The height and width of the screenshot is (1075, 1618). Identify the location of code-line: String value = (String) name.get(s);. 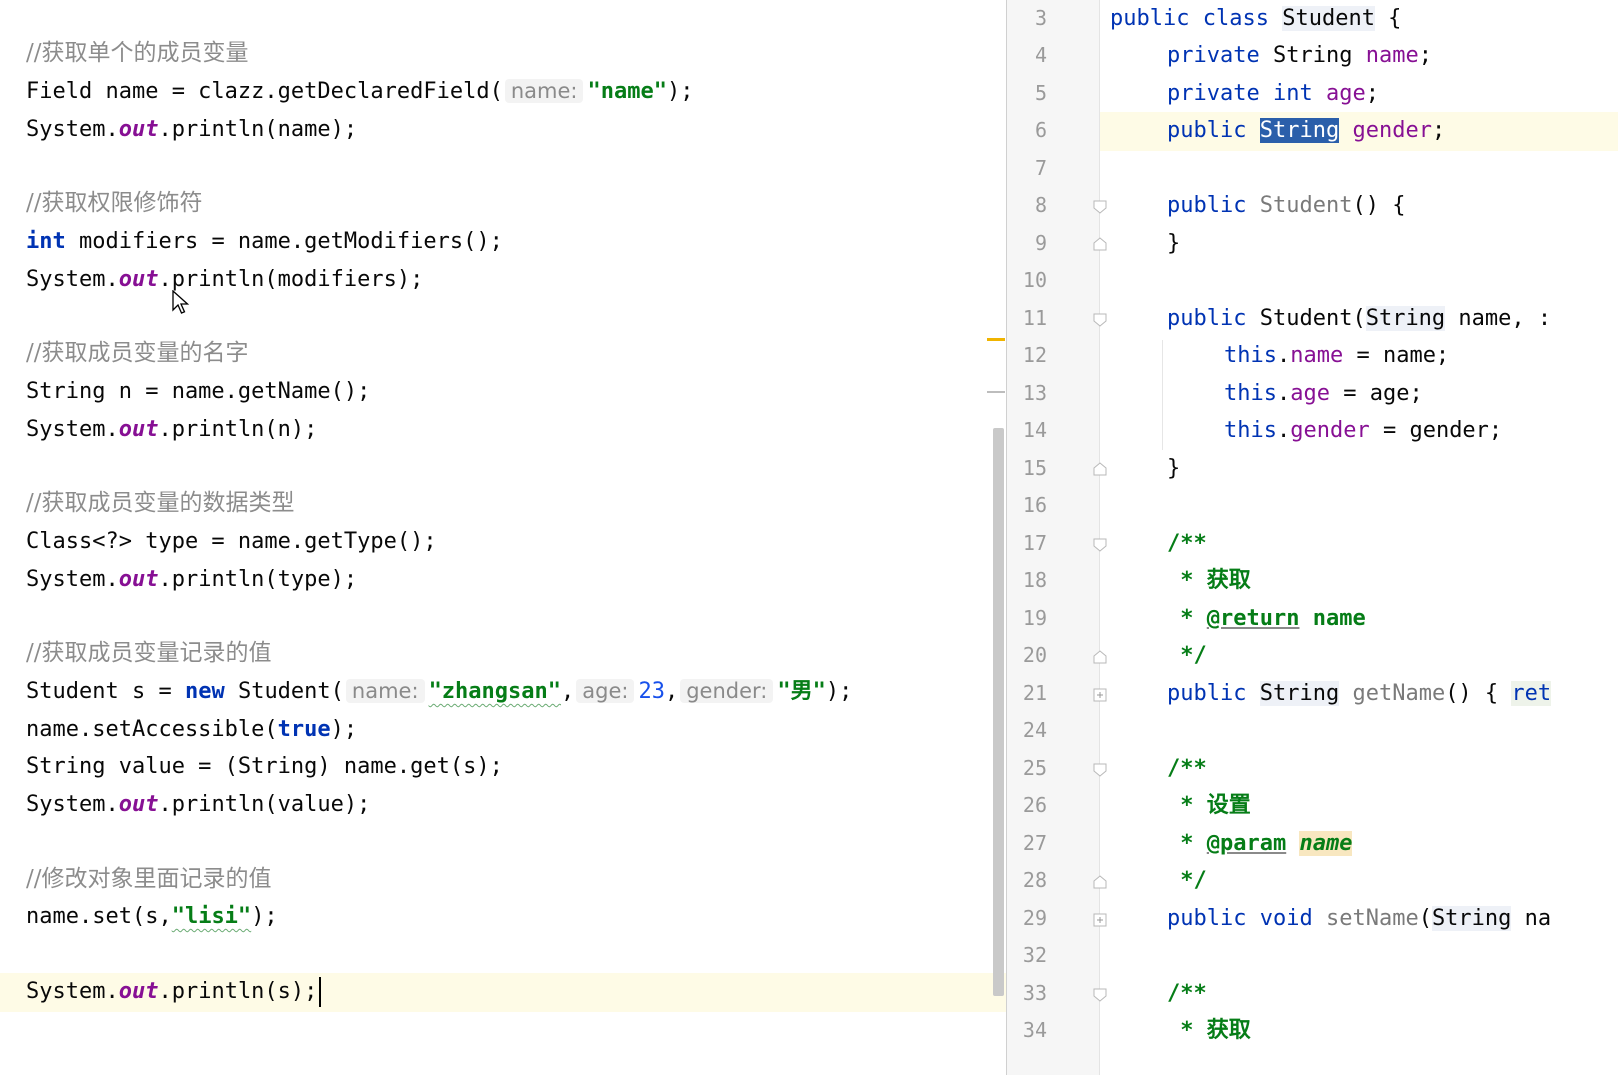
(264, 766).